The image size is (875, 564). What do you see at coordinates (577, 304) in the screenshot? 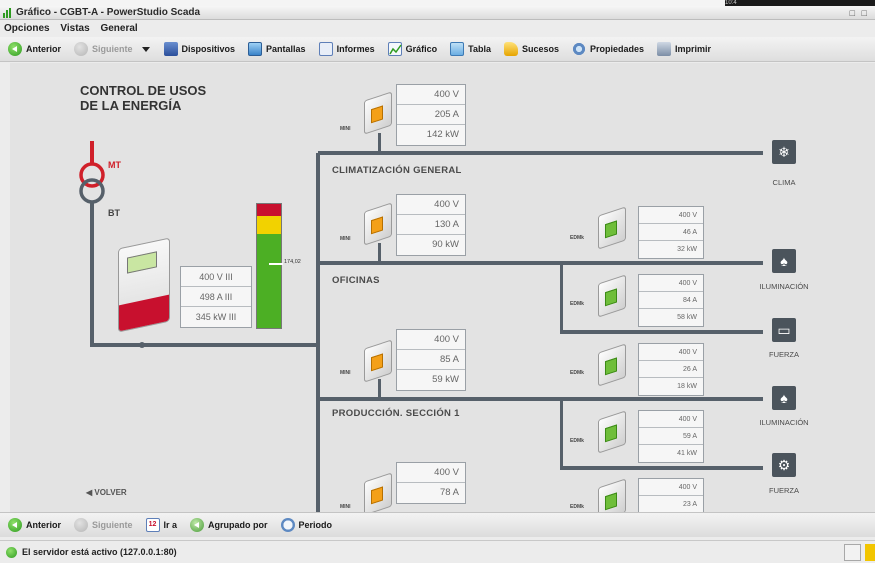
I see `edmk-label-2: EDMk` at bounding box center [577, 304].